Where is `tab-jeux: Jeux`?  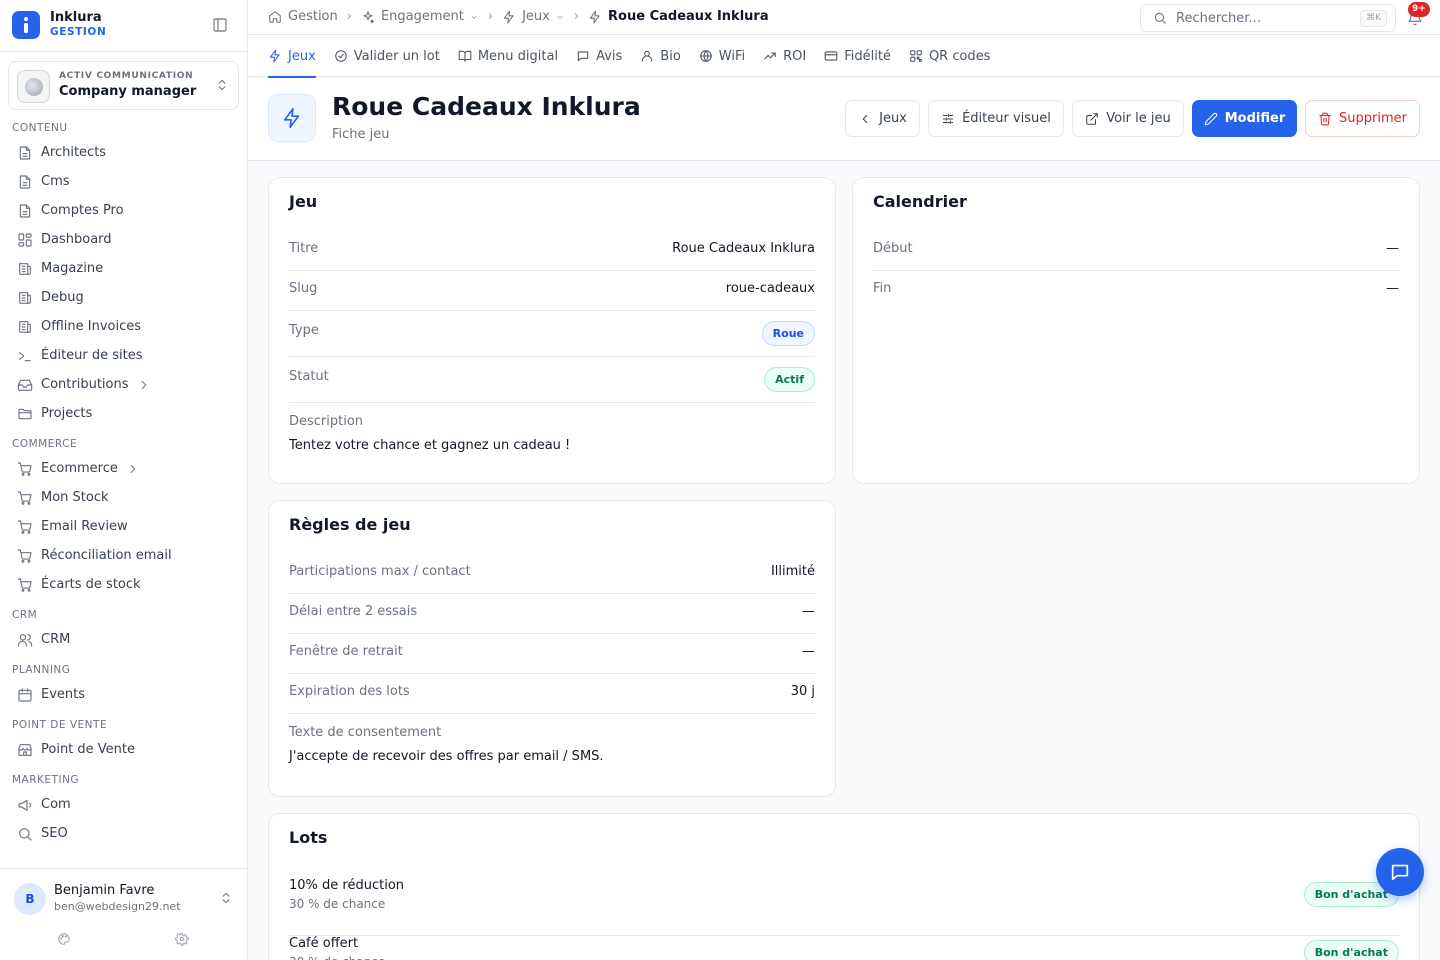 tab-jeux: Jeux is located at coordinates (292, 56).